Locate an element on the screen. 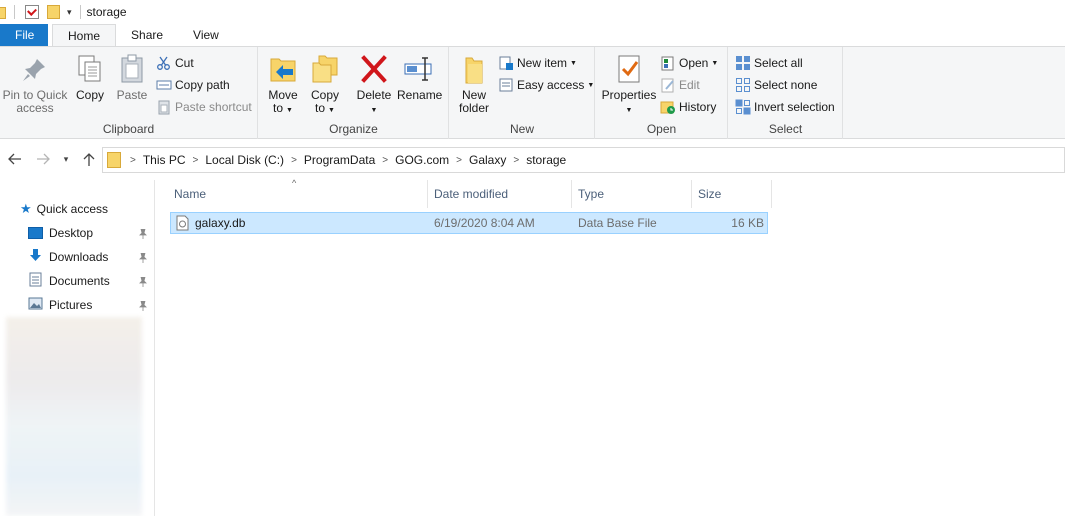  quick-access-label: Quick access is located at coordinates (72, 209).